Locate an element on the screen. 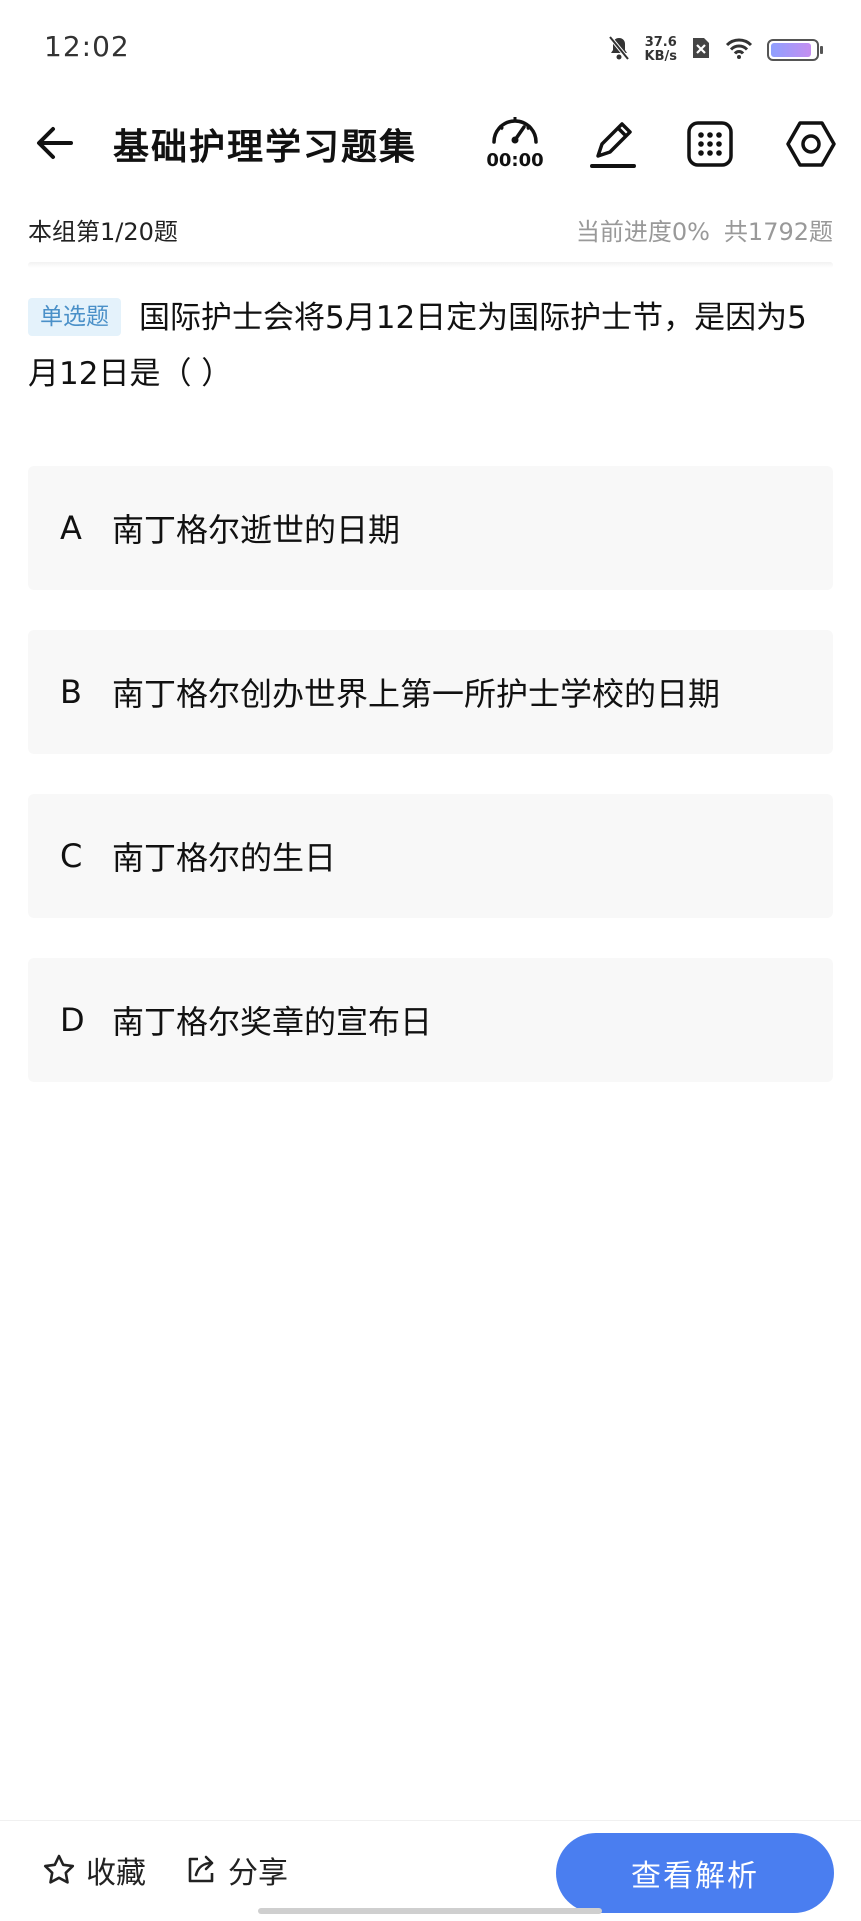 The height and width of the screenshot is (1921, 861). arrow-left-icon is located at coordinates (55, 143).